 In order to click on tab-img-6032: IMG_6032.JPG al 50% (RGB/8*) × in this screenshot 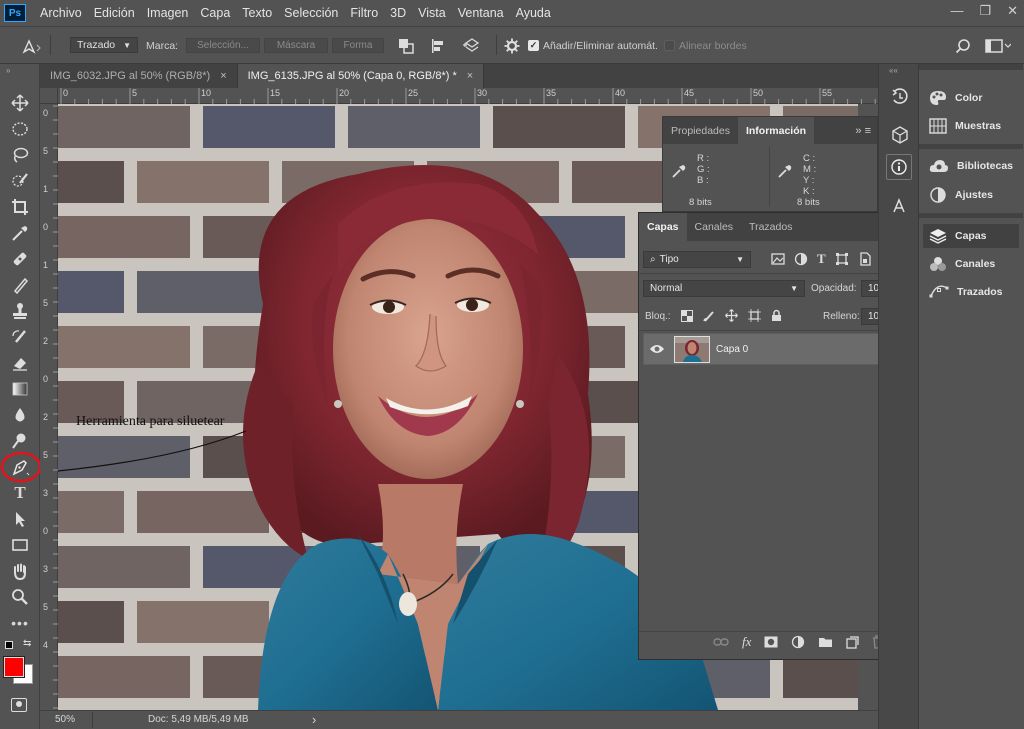, I will do `click(139, 76)`.